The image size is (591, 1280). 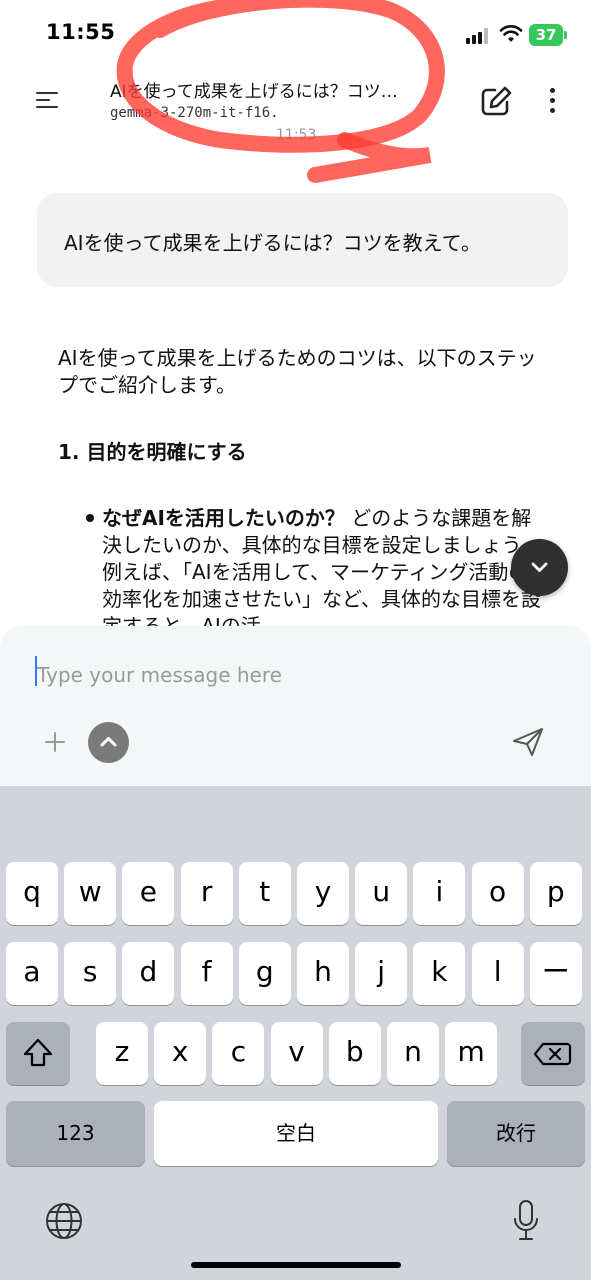 I want to click on globe-icon, so click(x=64, y=1221).